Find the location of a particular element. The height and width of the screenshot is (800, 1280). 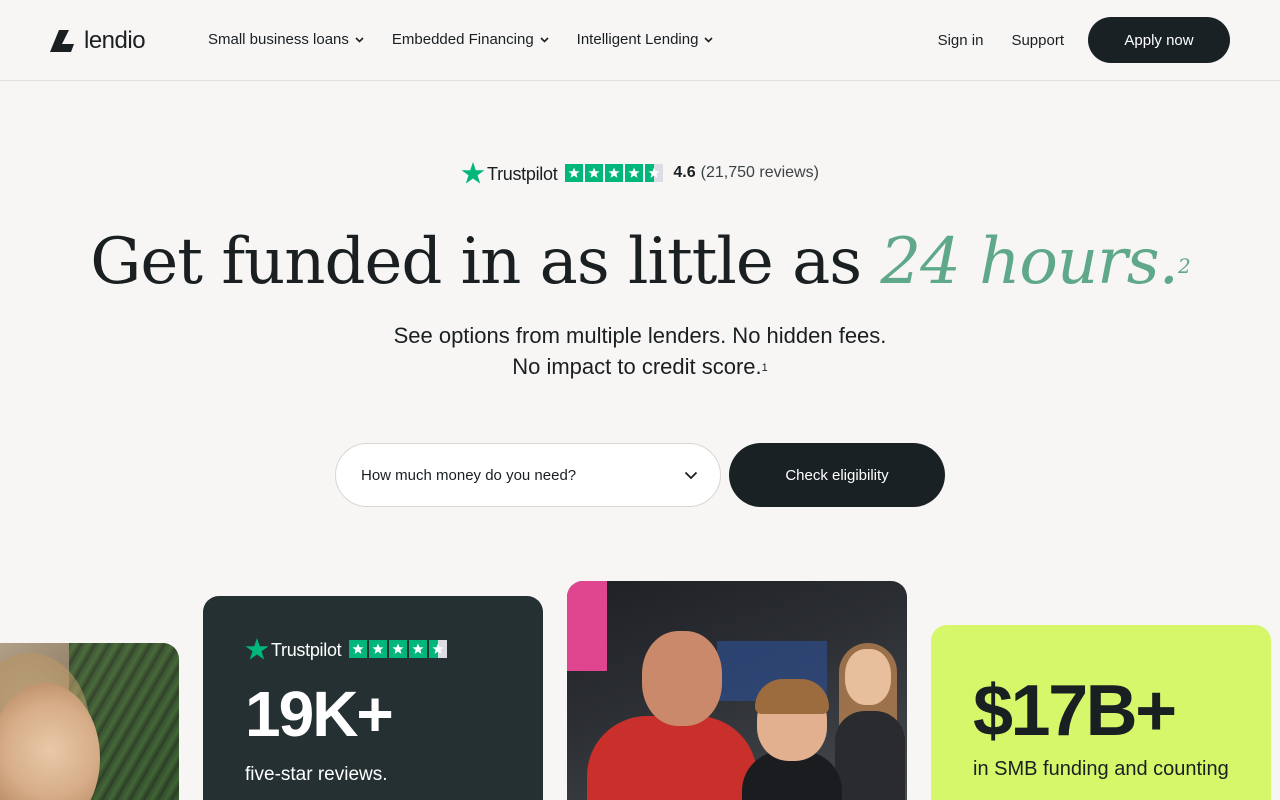

nav-embedded-financing: Embedded Financing is located at coordinates (470, 40).